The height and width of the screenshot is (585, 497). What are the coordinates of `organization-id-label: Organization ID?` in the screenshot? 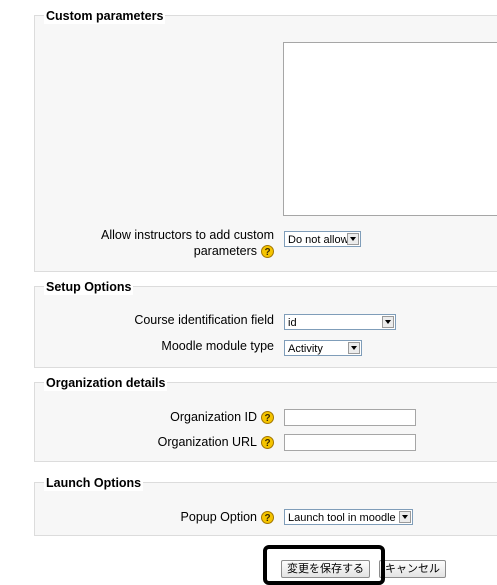 It's located at (154, 417).